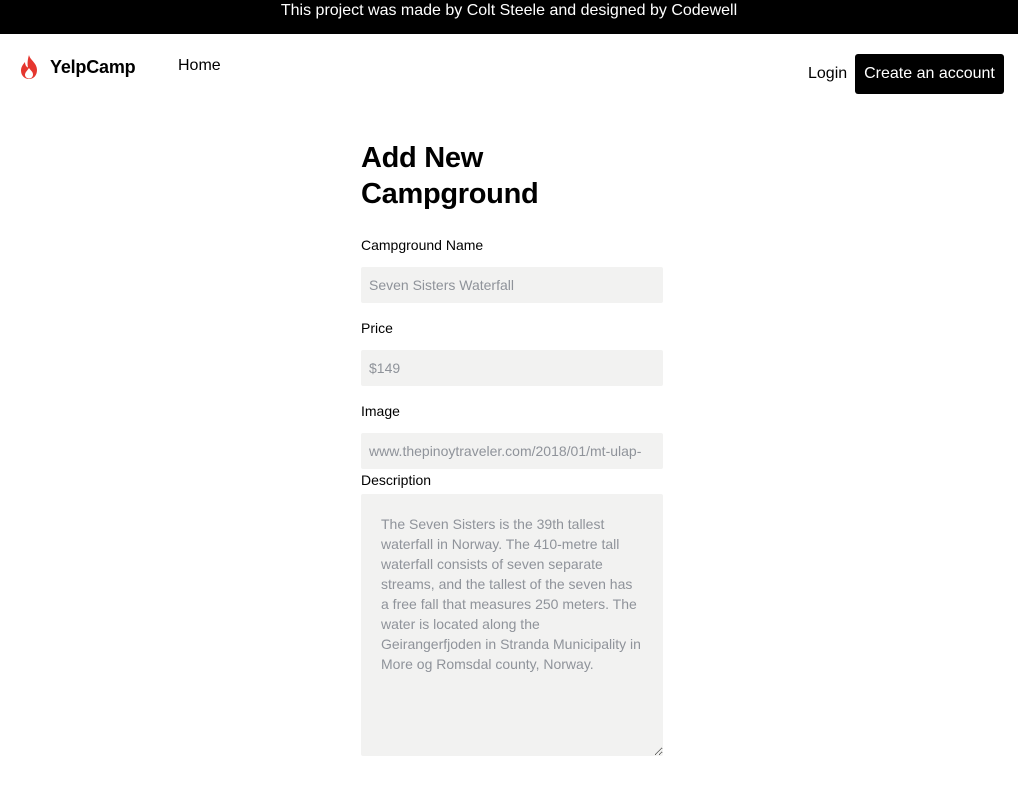  Describe the element at coordinates (509, 74) in the screenshot. I see `top-navbar: YelpCamp Home Login Create an account` at that location.